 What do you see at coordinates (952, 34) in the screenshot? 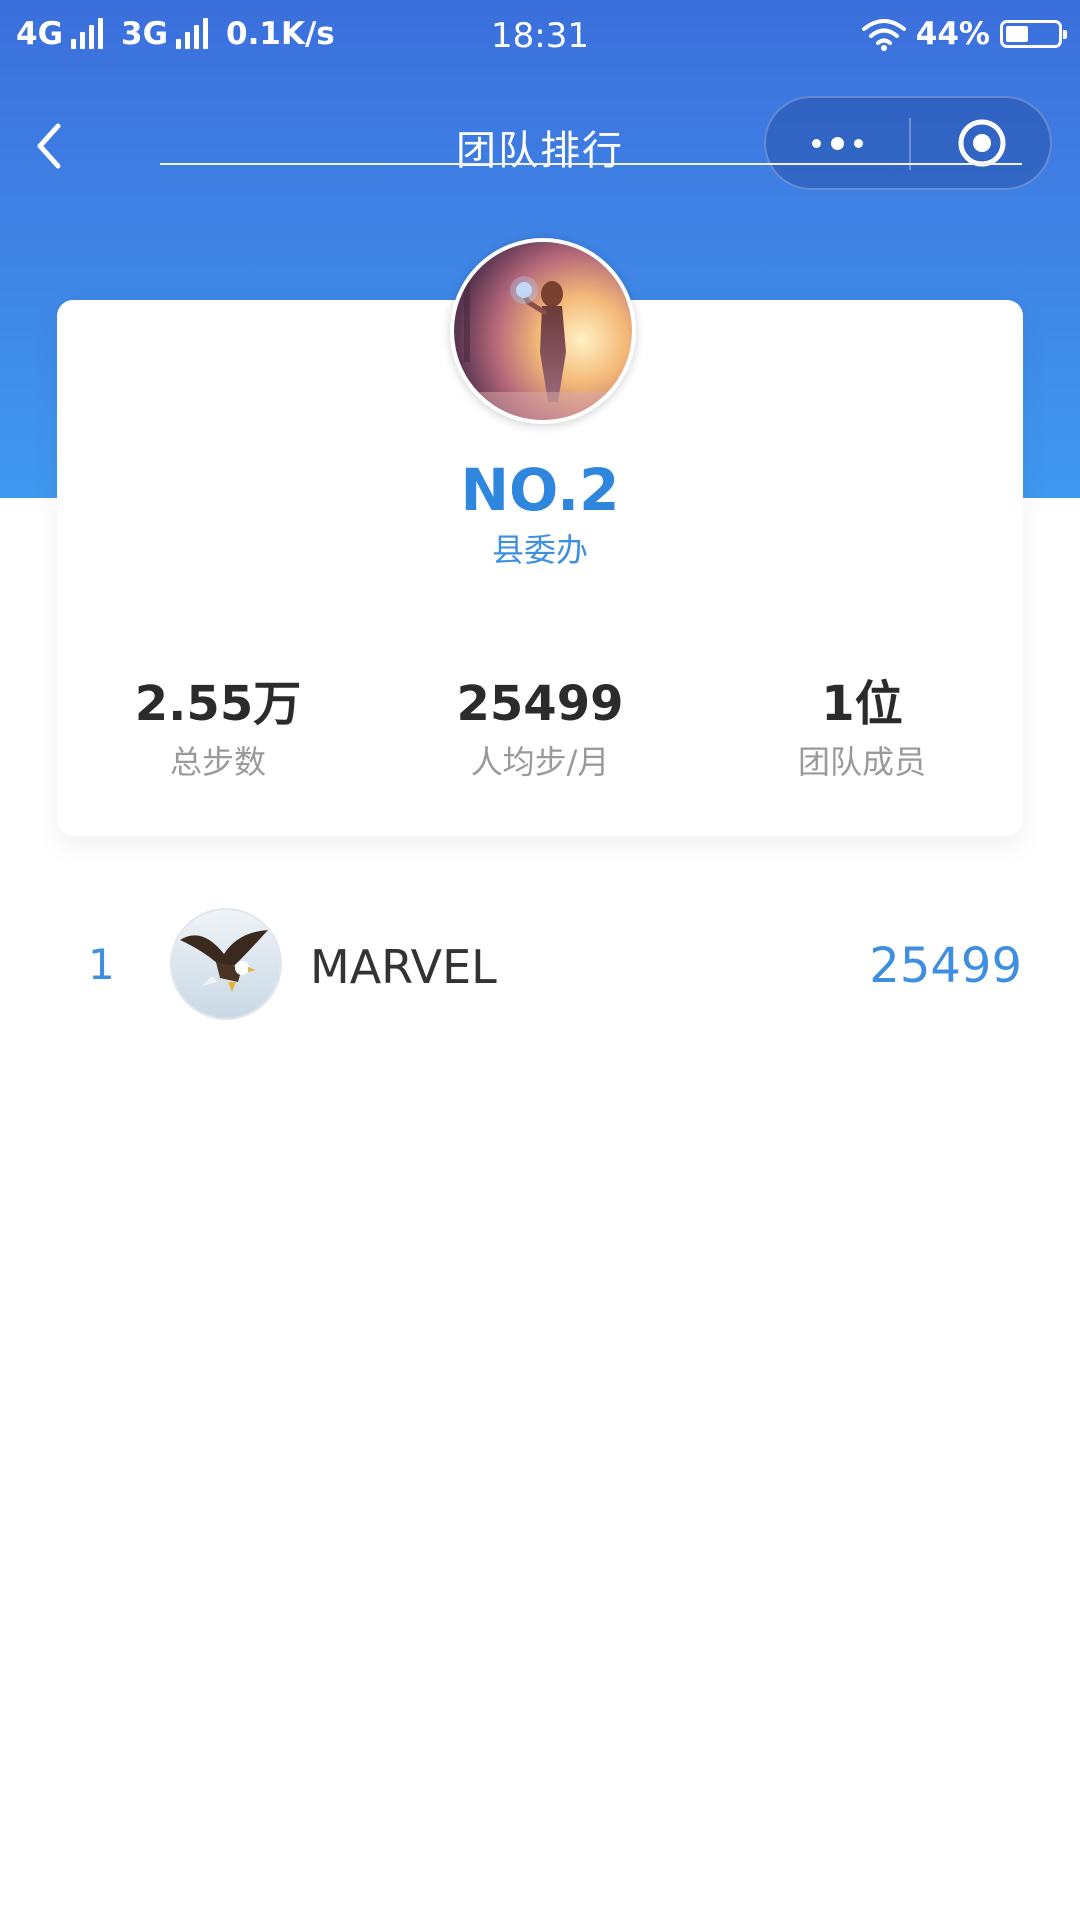
I see `battery-percent: 44%` at bounding box center [952, 34].